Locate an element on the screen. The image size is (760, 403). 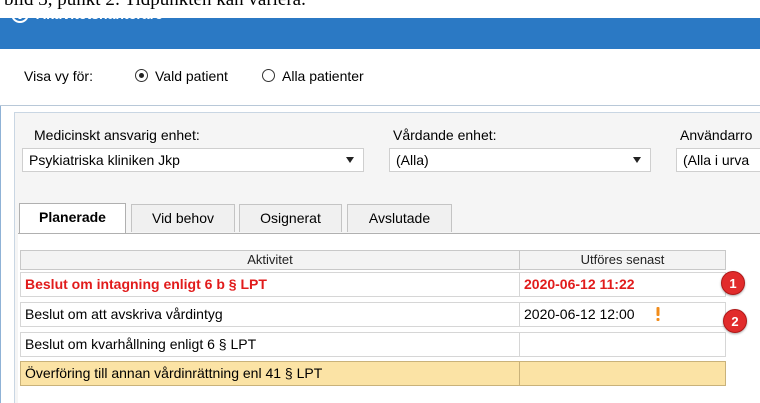
care-unit-select: (Alla) is located at coordinates (520, 160).